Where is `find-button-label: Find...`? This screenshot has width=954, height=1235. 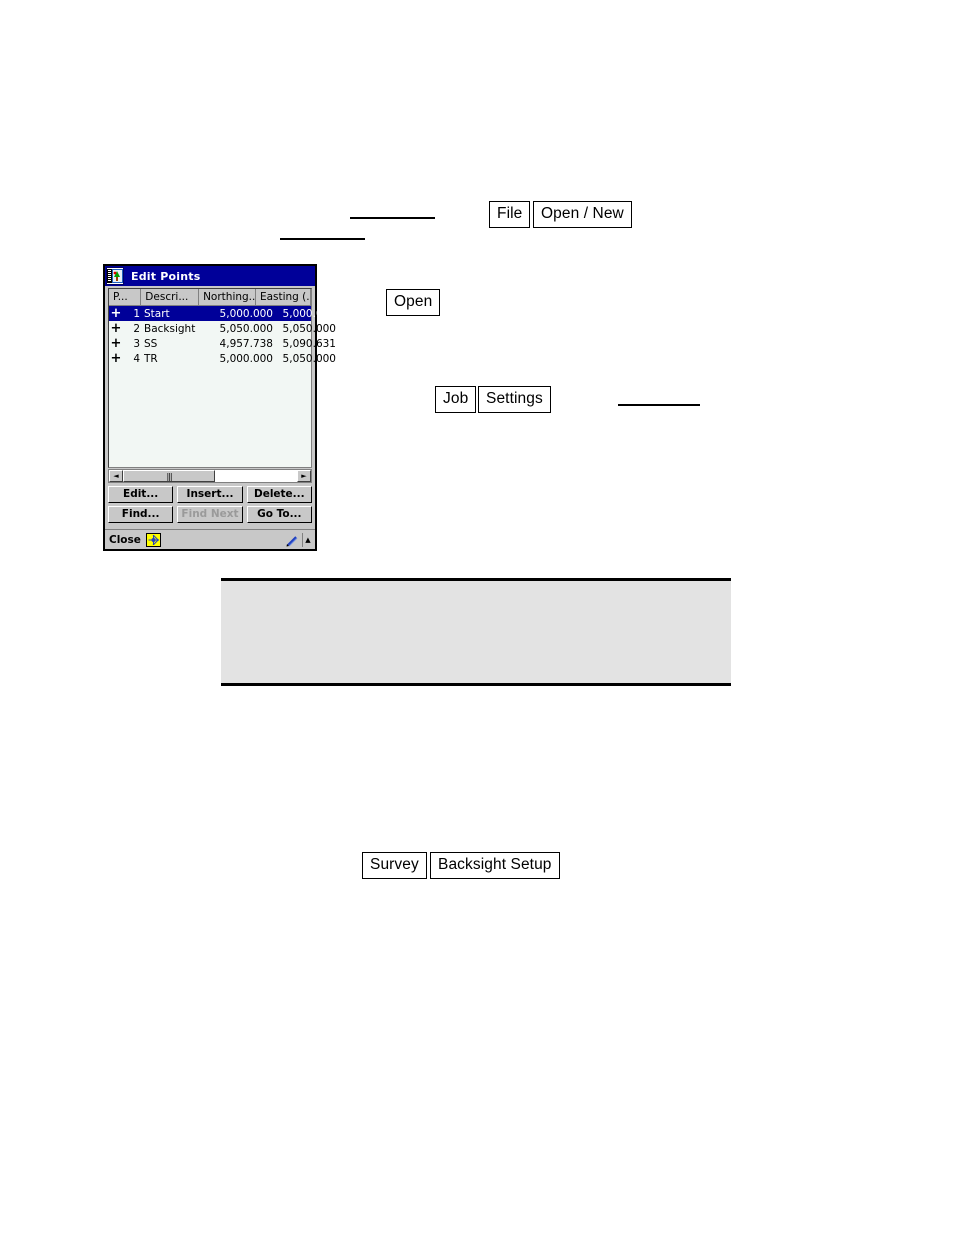
find-button-label: Find... is located at coordinates (140, 514).